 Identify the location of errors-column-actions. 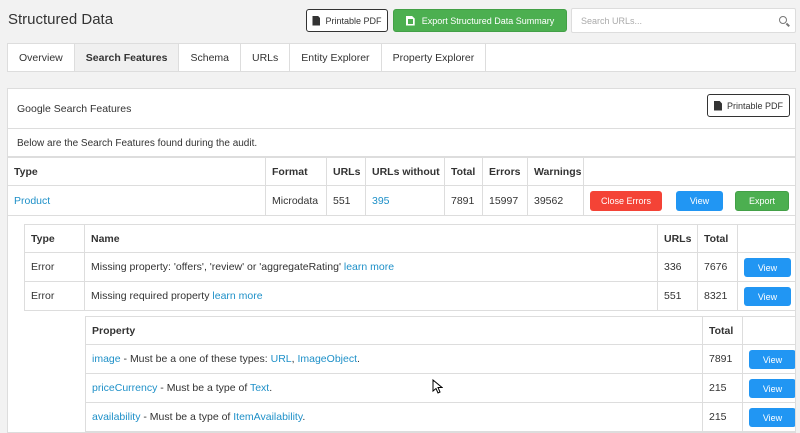
(766, 238).